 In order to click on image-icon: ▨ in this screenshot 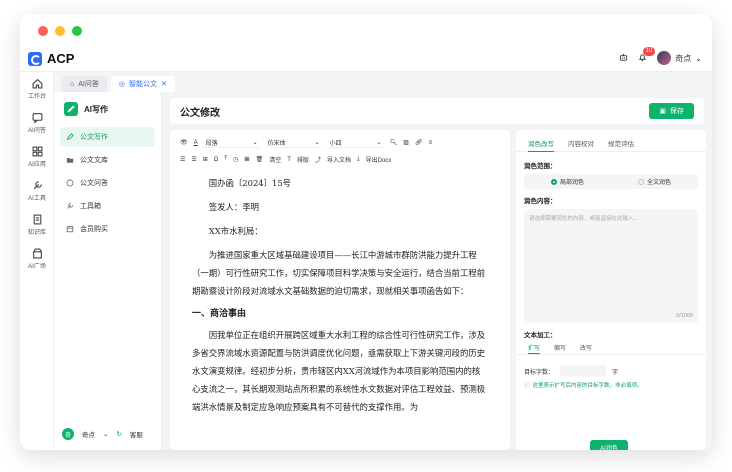, I will do `click(406, 142)`.